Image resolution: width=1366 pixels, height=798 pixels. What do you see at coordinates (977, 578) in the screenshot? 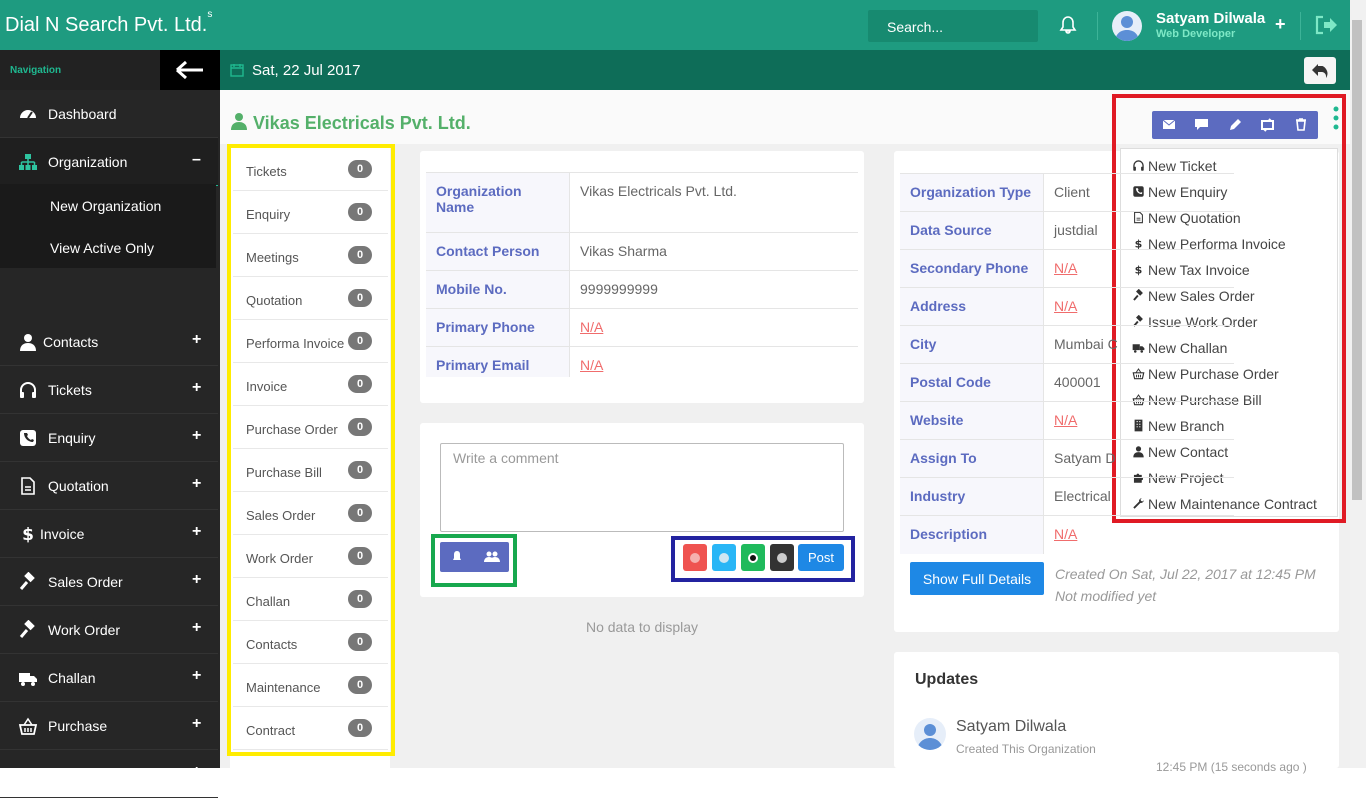
I see `show-full-details-button: Show Full Details` at bounding box center [977, 578].